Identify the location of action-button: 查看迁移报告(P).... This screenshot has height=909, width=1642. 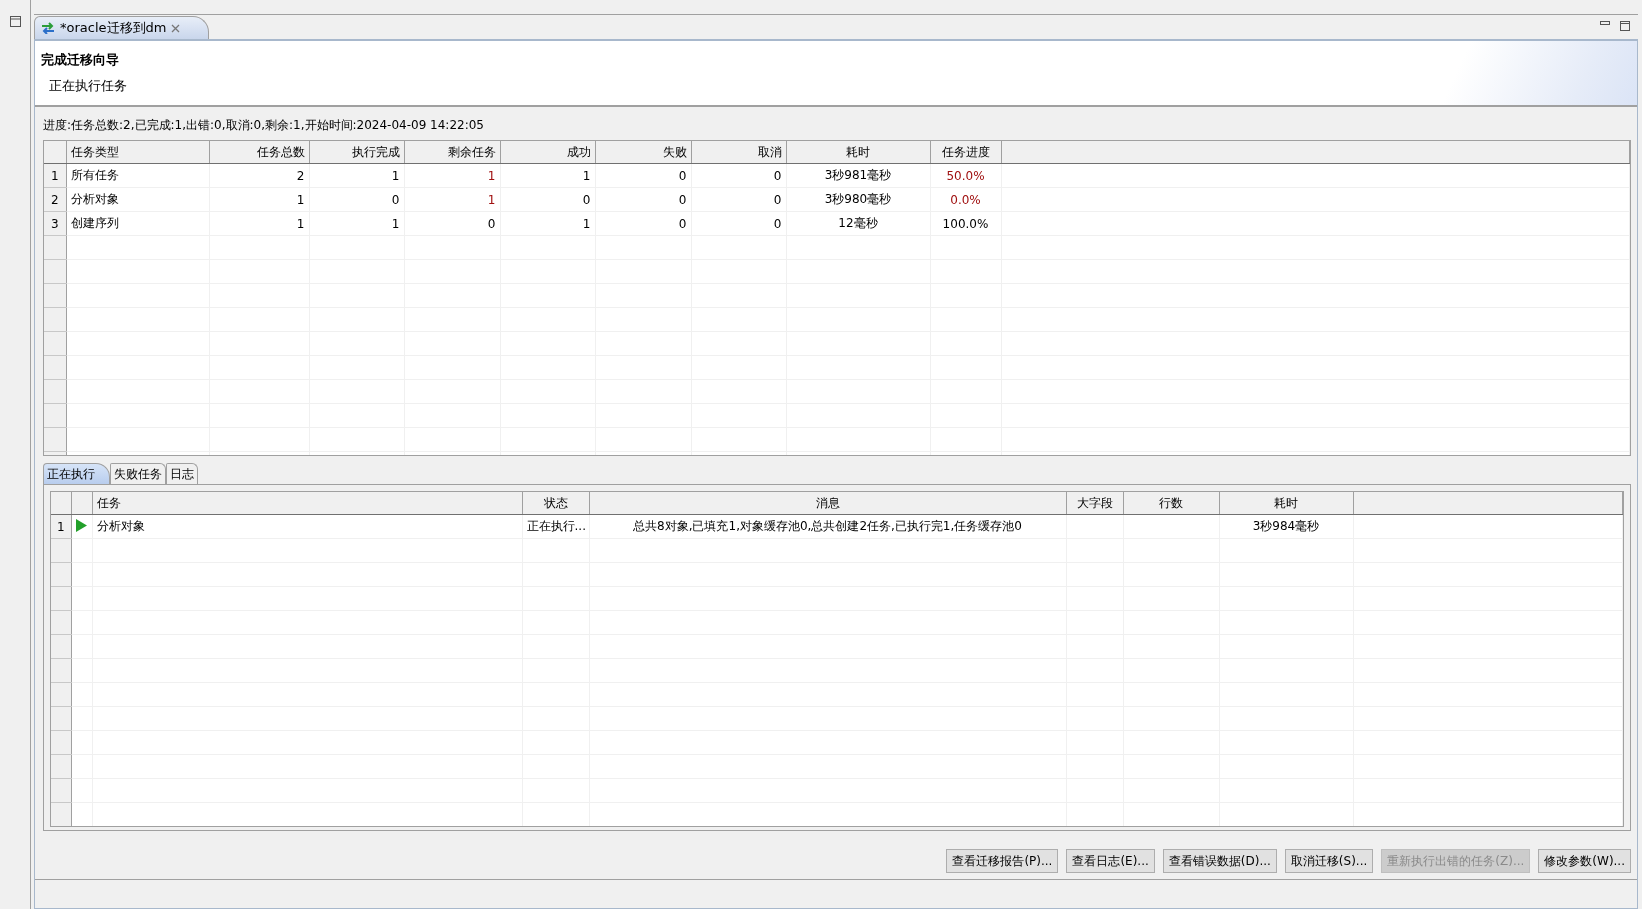
(1002, 861).